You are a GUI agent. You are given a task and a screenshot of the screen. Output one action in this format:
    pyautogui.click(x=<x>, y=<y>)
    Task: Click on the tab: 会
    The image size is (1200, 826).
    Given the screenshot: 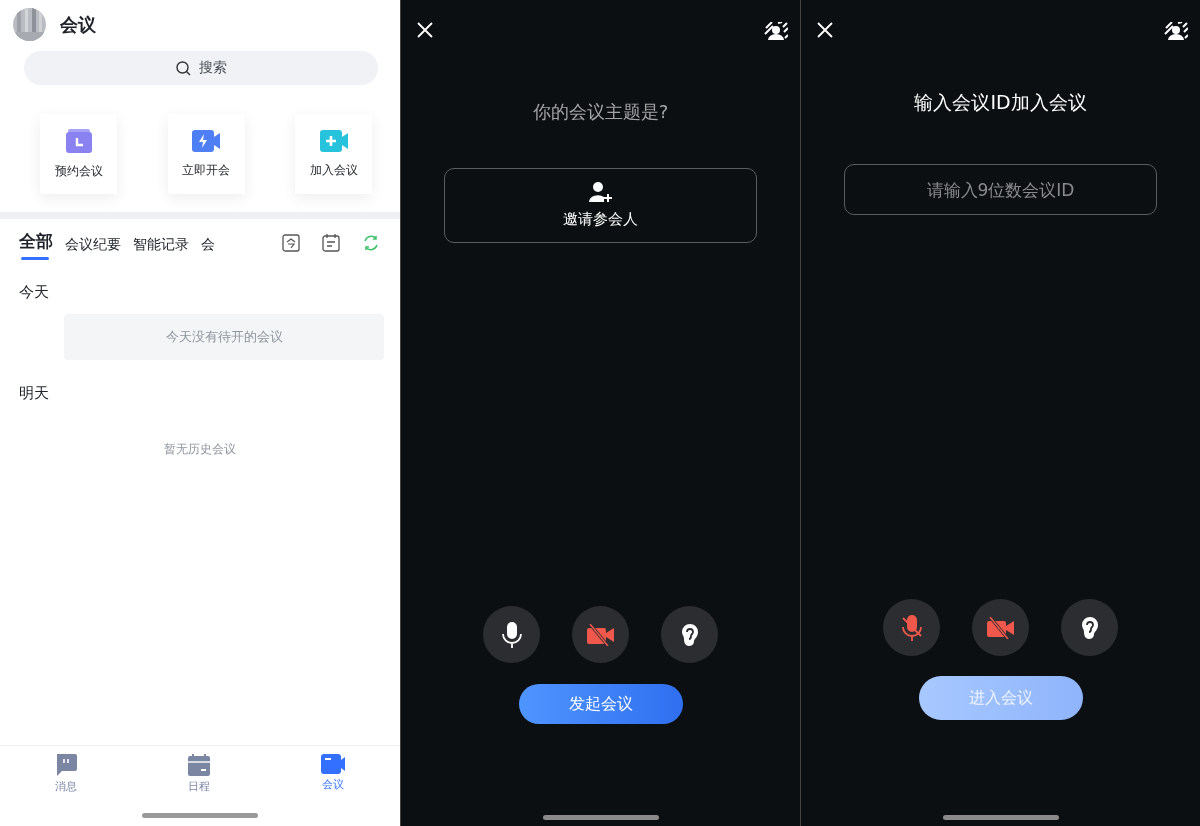 What is the action you would take?
    pyautogui.click(x=208, y=244)
    